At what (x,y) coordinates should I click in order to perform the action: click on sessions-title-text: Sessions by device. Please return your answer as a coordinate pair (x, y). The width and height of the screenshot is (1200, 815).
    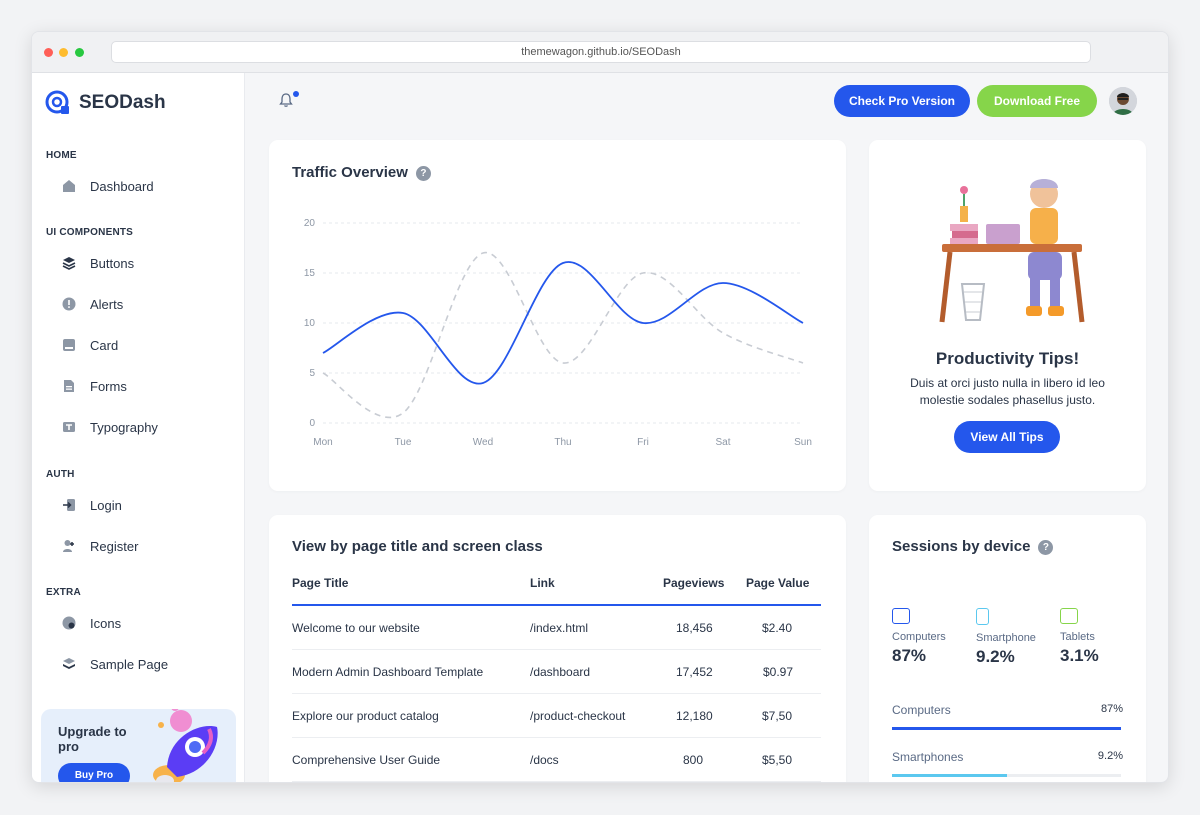
    Looking at the image, I should click on (961, 546).